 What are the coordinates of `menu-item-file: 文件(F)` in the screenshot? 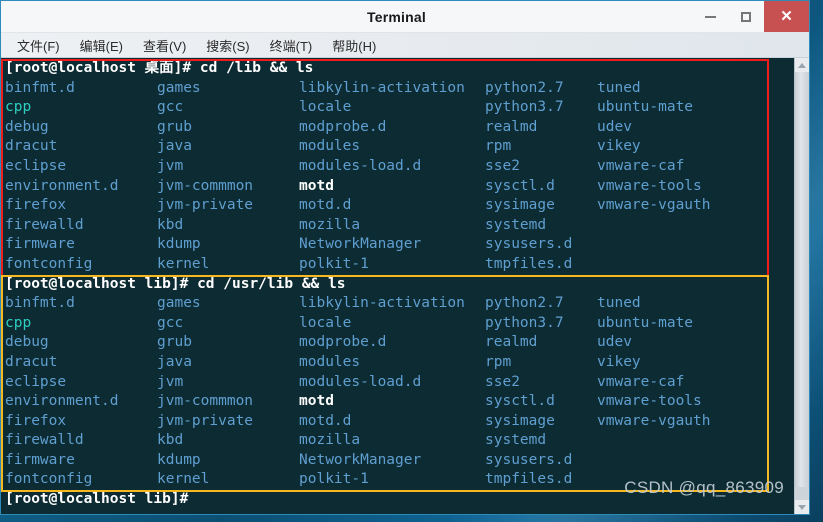 It's located at (38, 45).